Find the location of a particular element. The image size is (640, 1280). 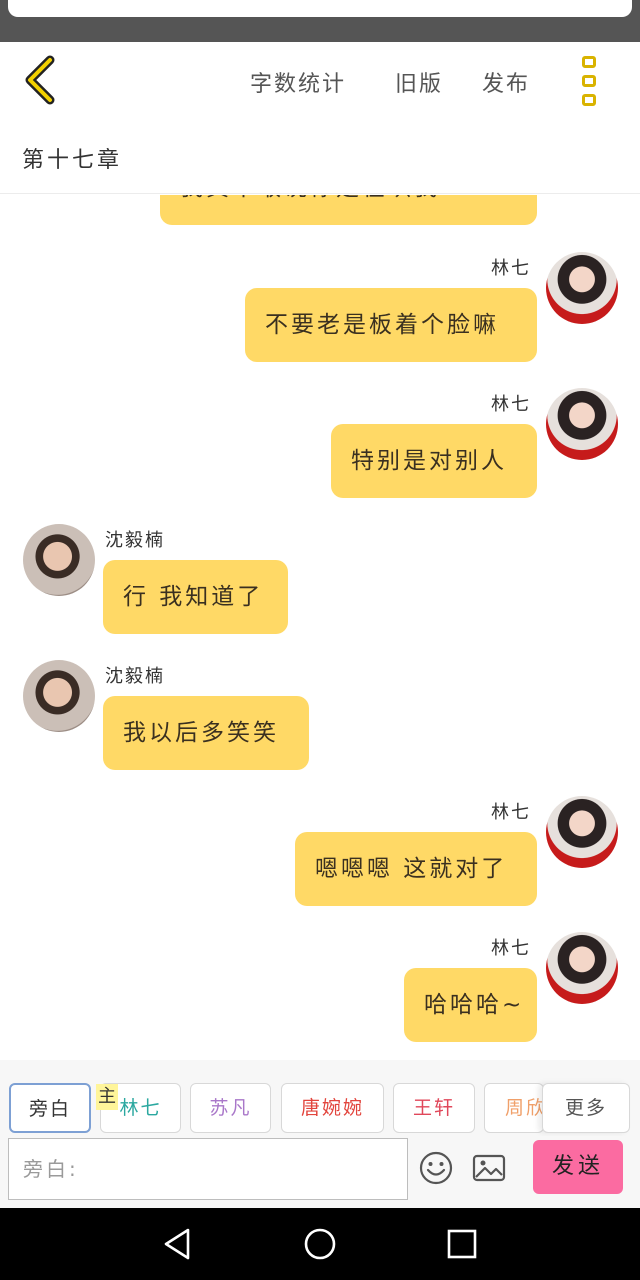

character-chip: 苏凡 is located at coordinates (230, 1108).